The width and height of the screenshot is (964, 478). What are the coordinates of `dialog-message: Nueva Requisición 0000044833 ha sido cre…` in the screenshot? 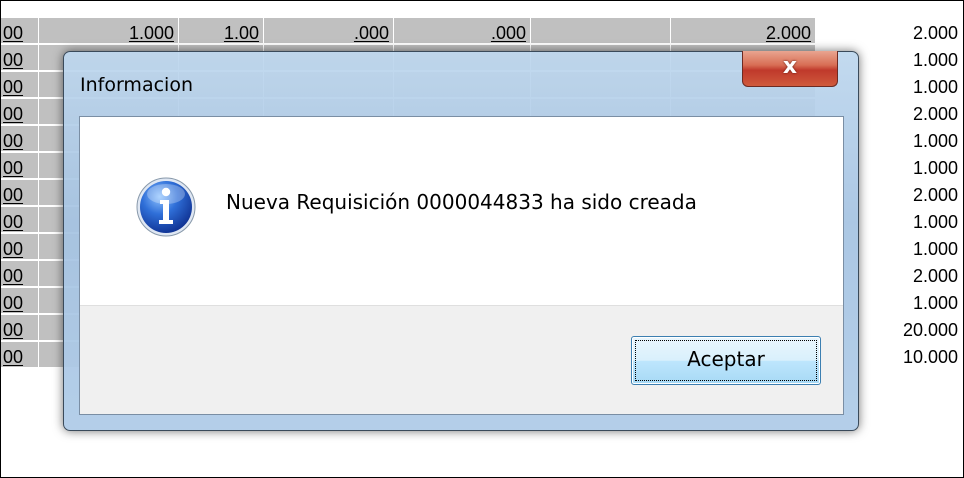 It's located at (461, 202).